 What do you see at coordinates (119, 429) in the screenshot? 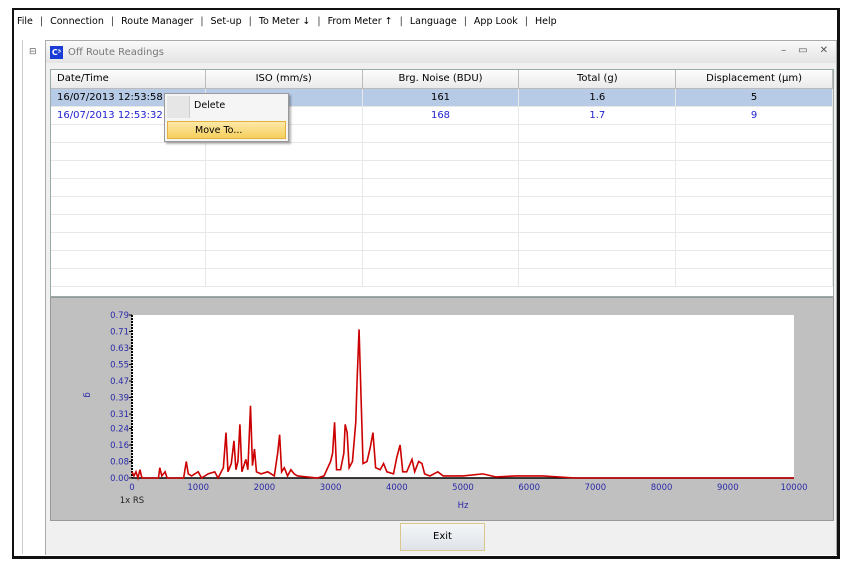
I see `y-tick-label: 0.24` at bounding box center [119, 429].